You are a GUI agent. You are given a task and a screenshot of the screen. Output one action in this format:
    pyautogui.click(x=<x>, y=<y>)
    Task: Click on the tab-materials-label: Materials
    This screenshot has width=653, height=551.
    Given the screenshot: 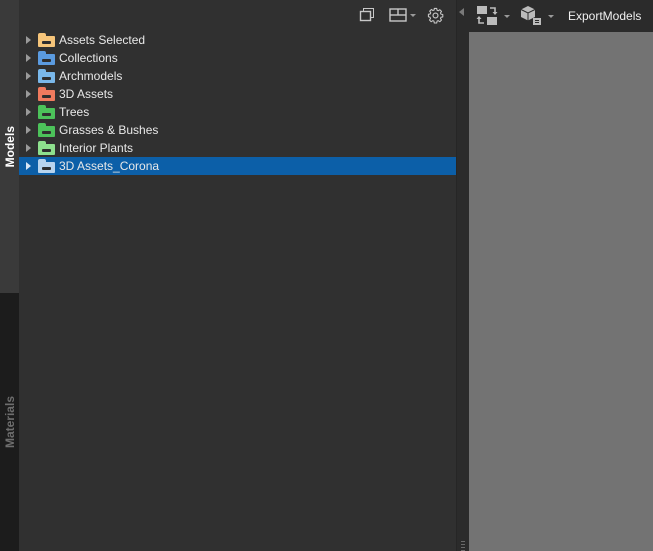 What is the action you would take?
    pyautogui.click(x=9, y=422)
    